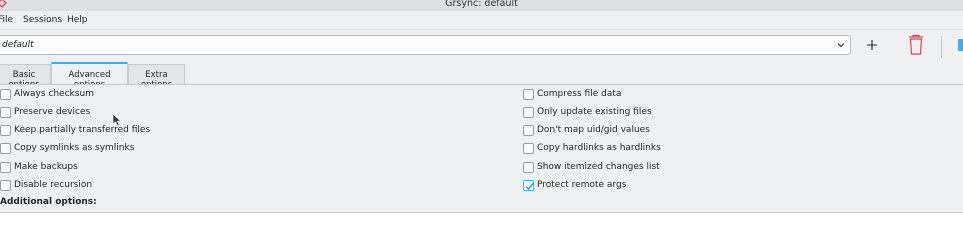 This screenshot has height=250, width=963. I want to click on menu-sessions: Sessions, so click(42, 20).